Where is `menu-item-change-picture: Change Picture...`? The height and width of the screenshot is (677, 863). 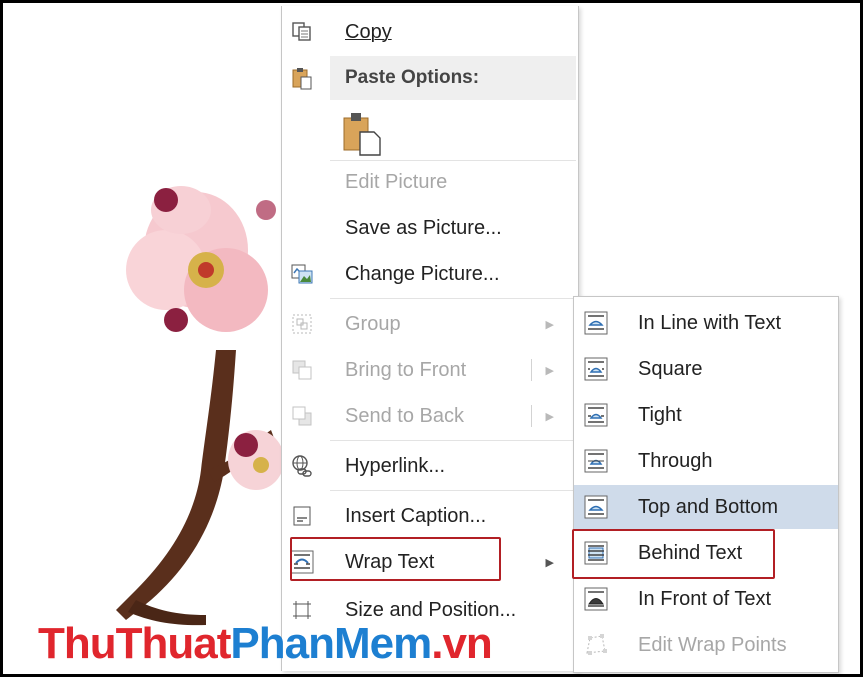 menu-item-change-picture: Change Picture... is located at coordinates (430, 274).